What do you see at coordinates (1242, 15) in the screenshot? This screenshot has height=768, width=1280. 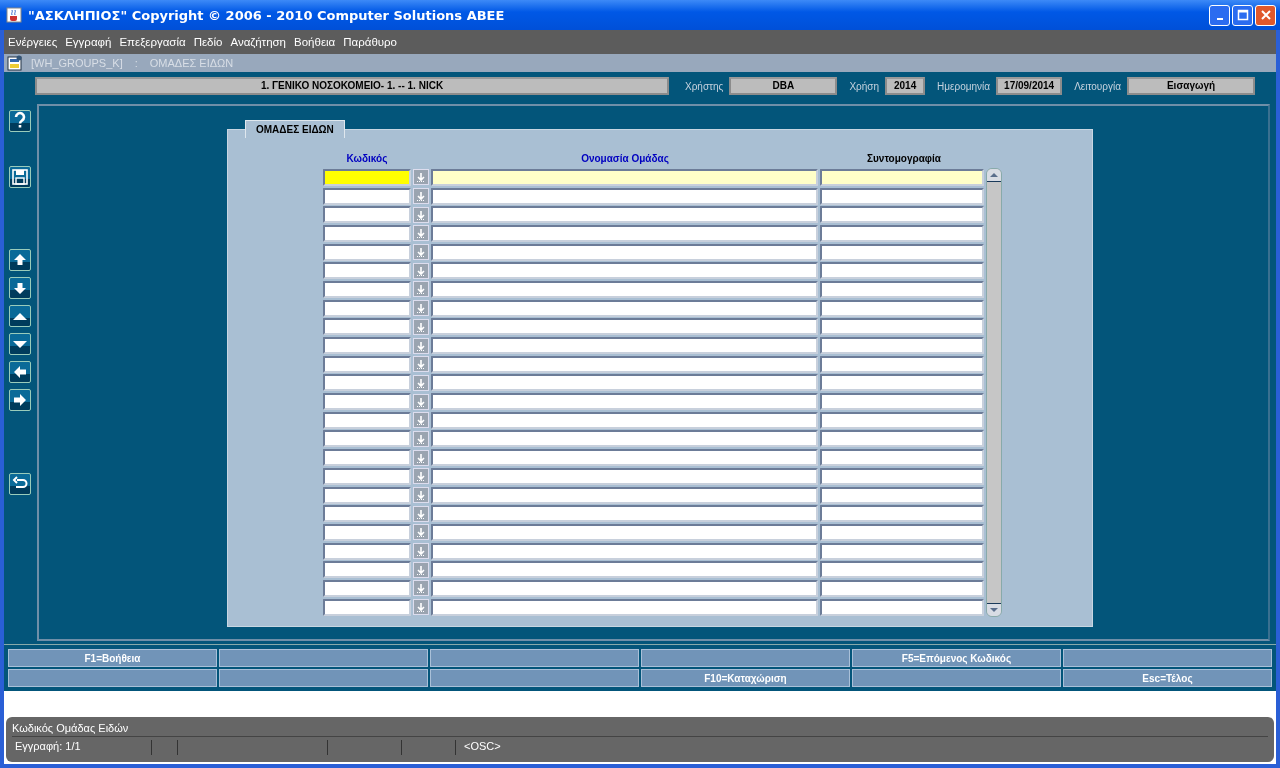 I see `maximize-button` at bounding box center [1242, 15].